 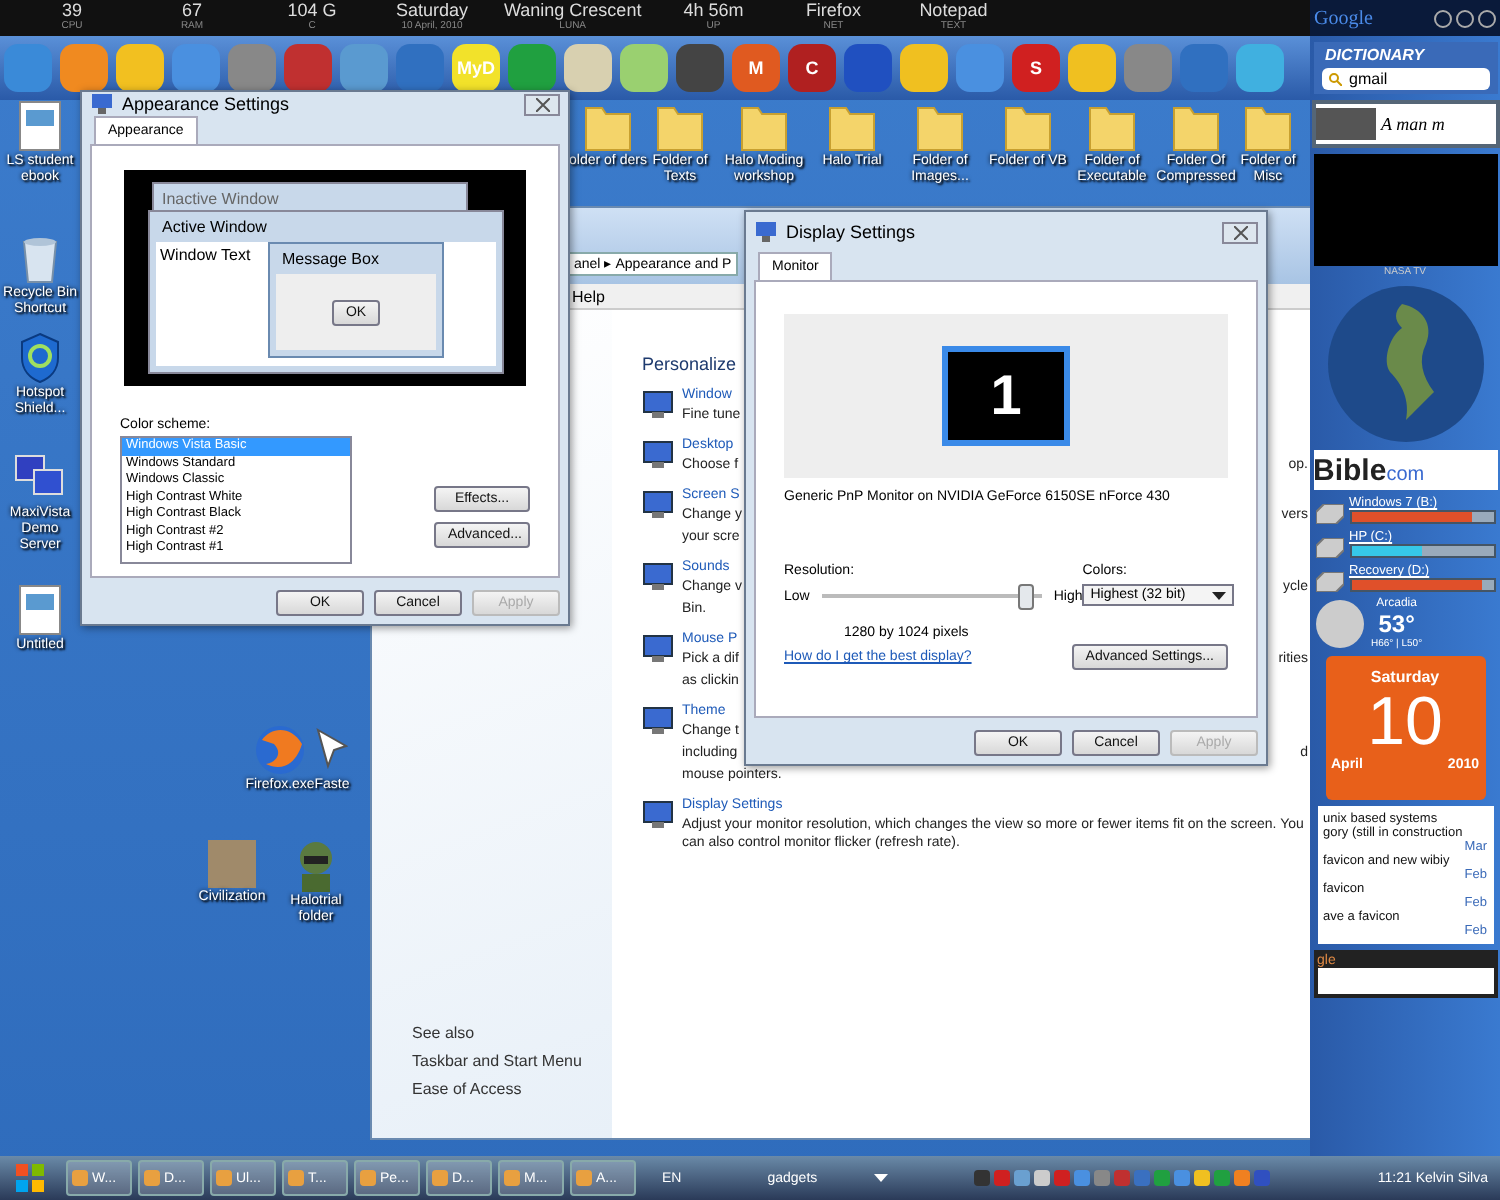 What do you see at coordinates (852, 232) in the screenshot?
I see `window-title: Display Settings` at bounding box center [852, 232].